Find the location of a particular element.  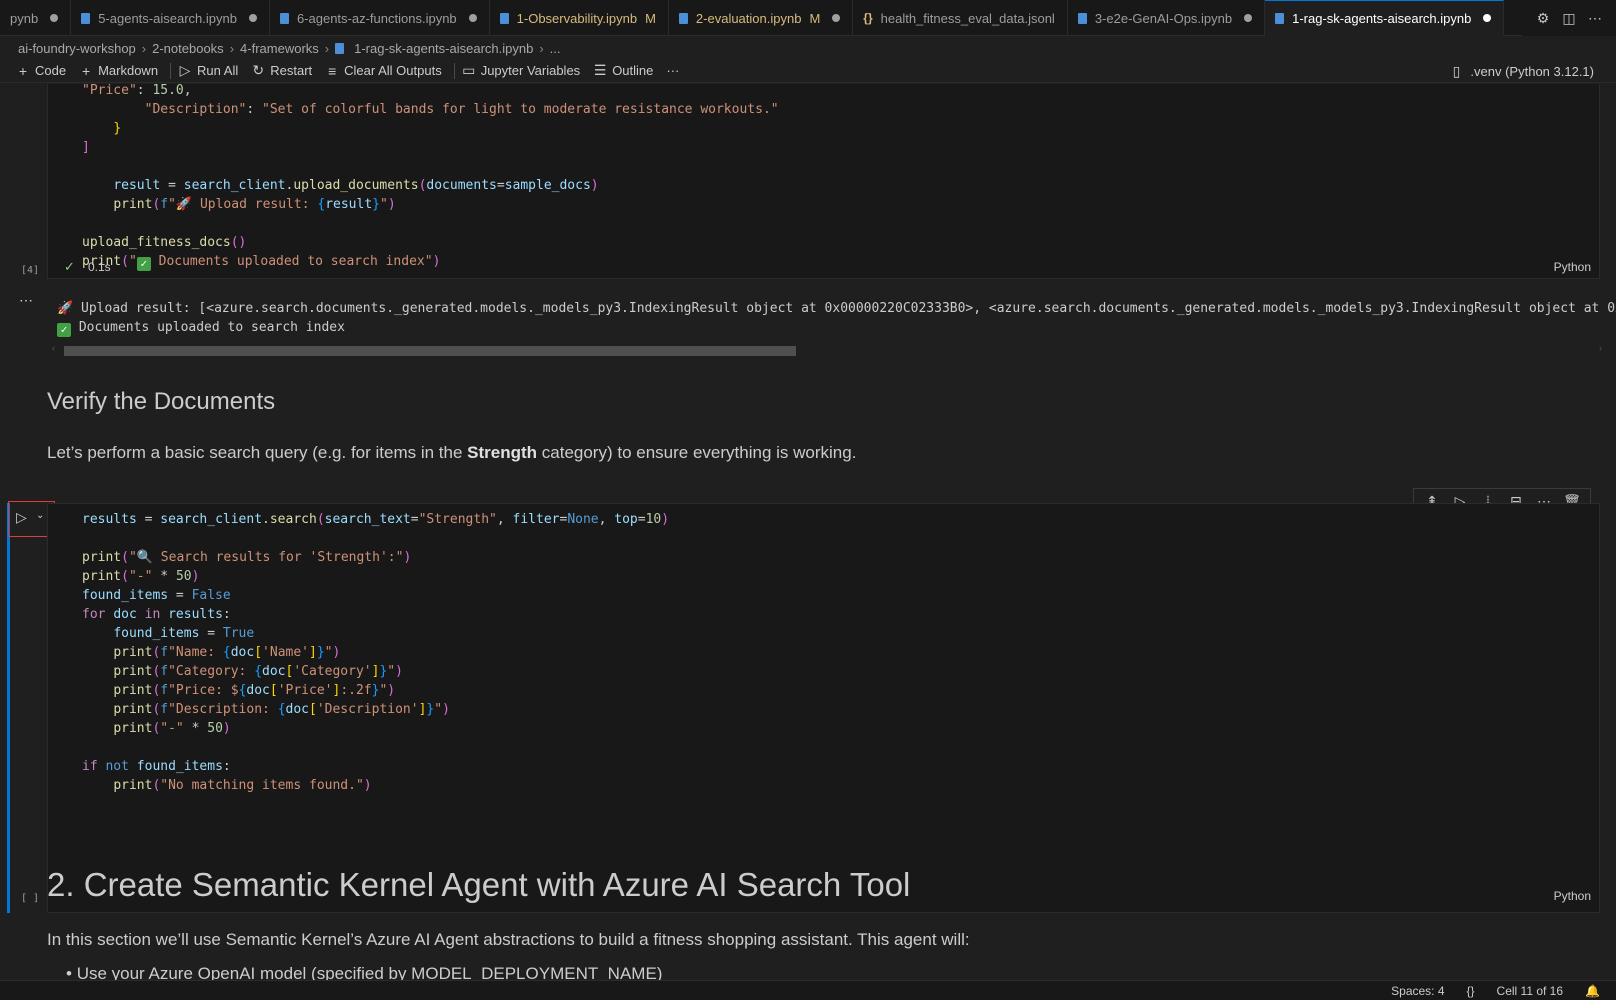

editor-tab: 1-Observability.ipynb M is located at coordinates (579, 18).